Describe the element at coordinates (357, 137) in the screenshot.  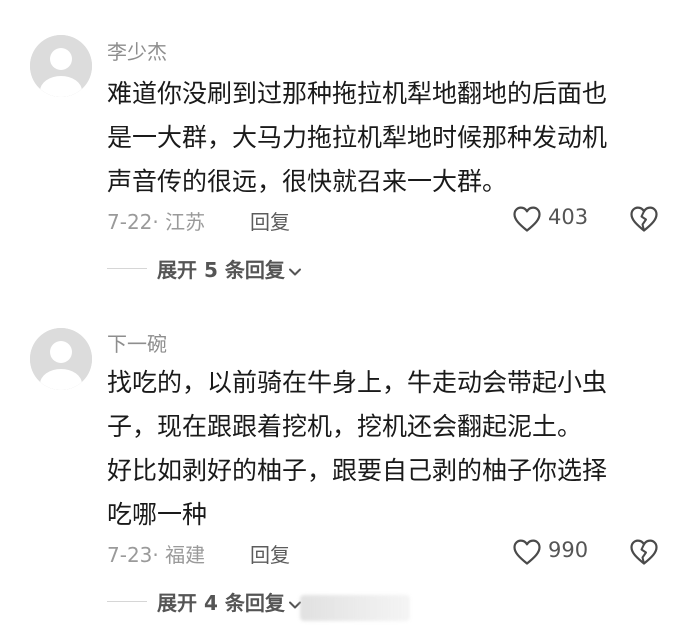
I see `comment-text-line: 是一大群，大马力拖拉机犁地时候那种发动机` at that location.